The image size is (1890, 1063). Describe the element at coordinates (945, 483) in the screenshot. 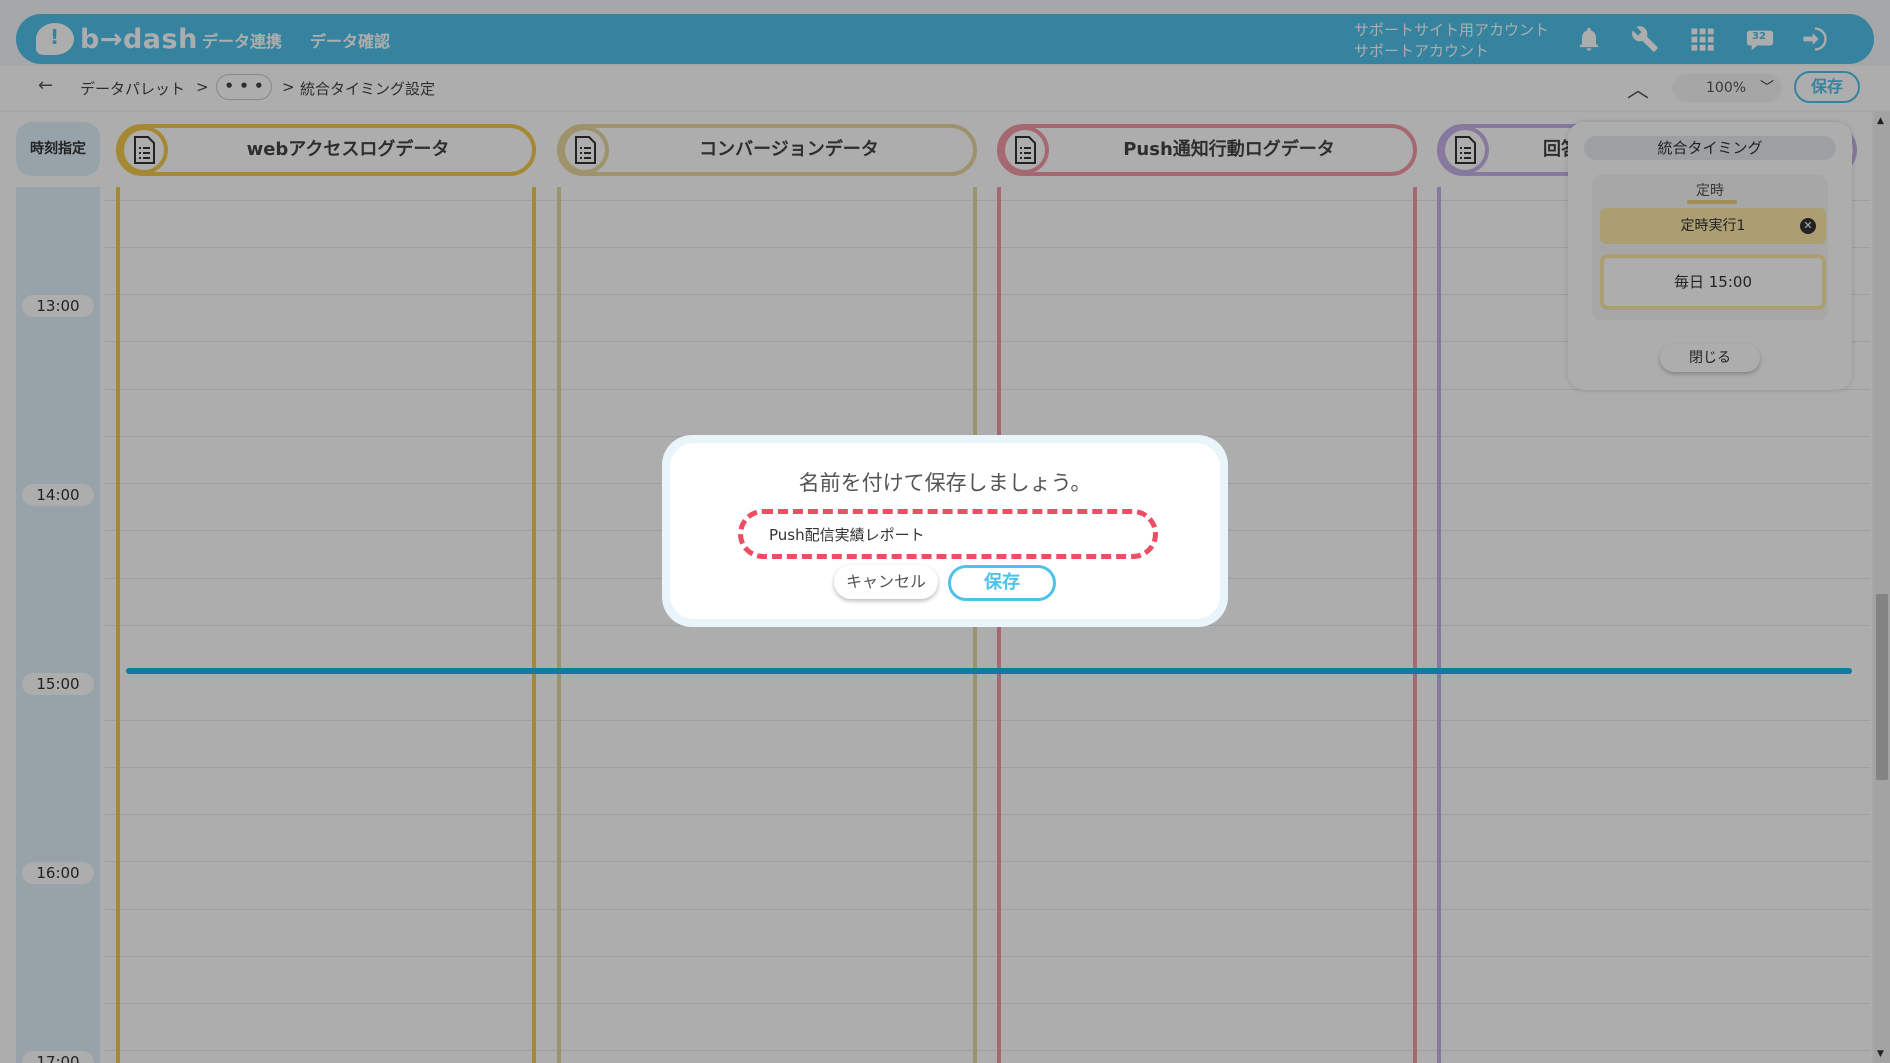

I see `dialog-title: 名前を付けて保存しましょう。` at that location.